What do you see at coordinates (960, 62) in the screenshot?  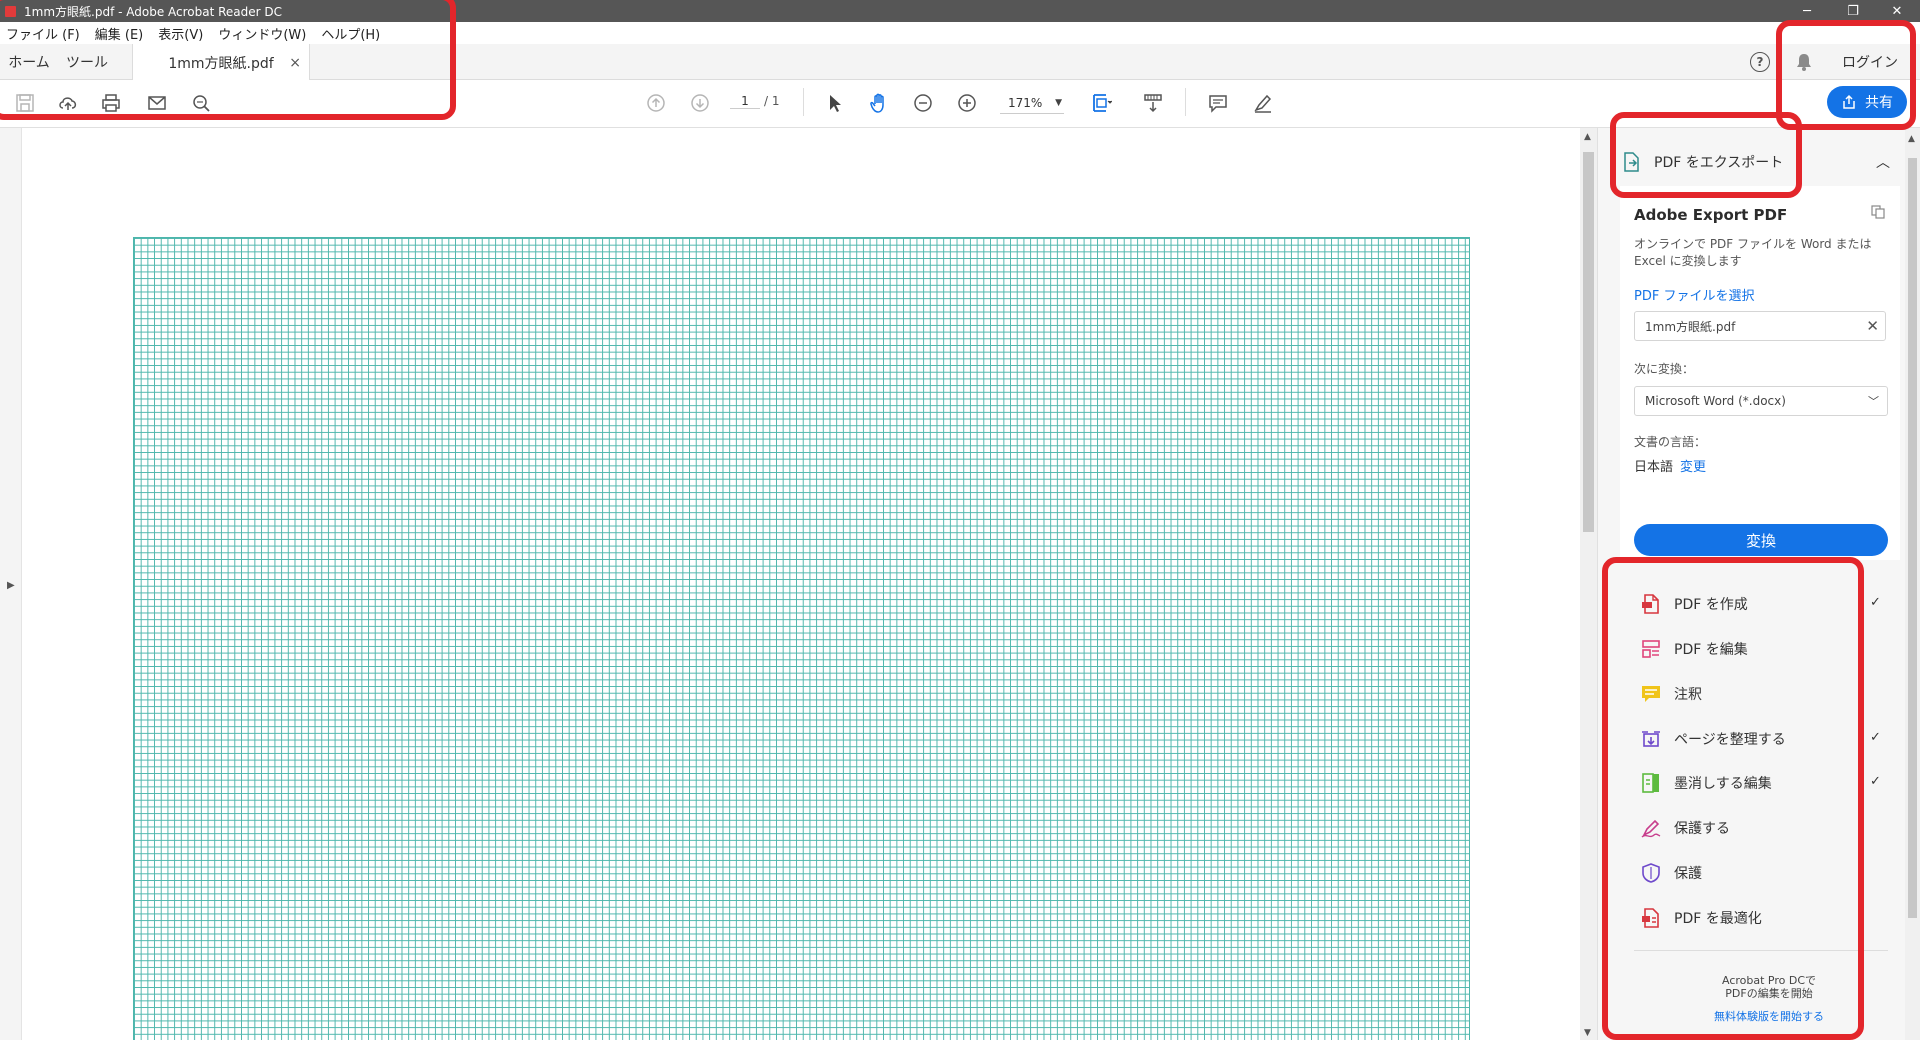 I see `tab-bar: ホーム ツール 1mm方眼紙.pdf ×` at bounding box center [960, 62].